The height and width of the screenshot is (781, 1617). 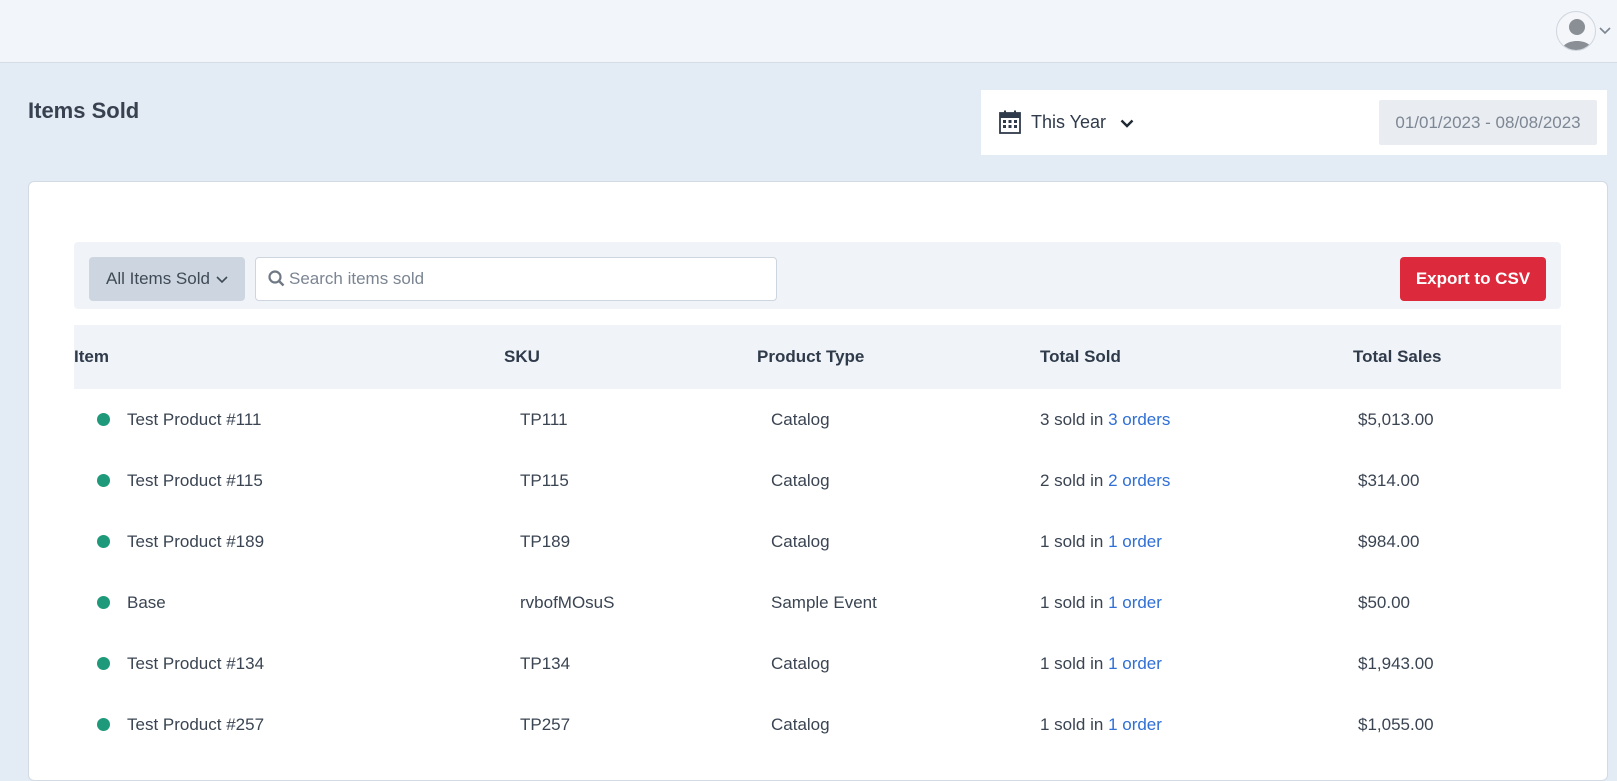 I want to click on date-filter: This Year 01/01/2023 - 08/08/2023, so click(x=1294, y=122).